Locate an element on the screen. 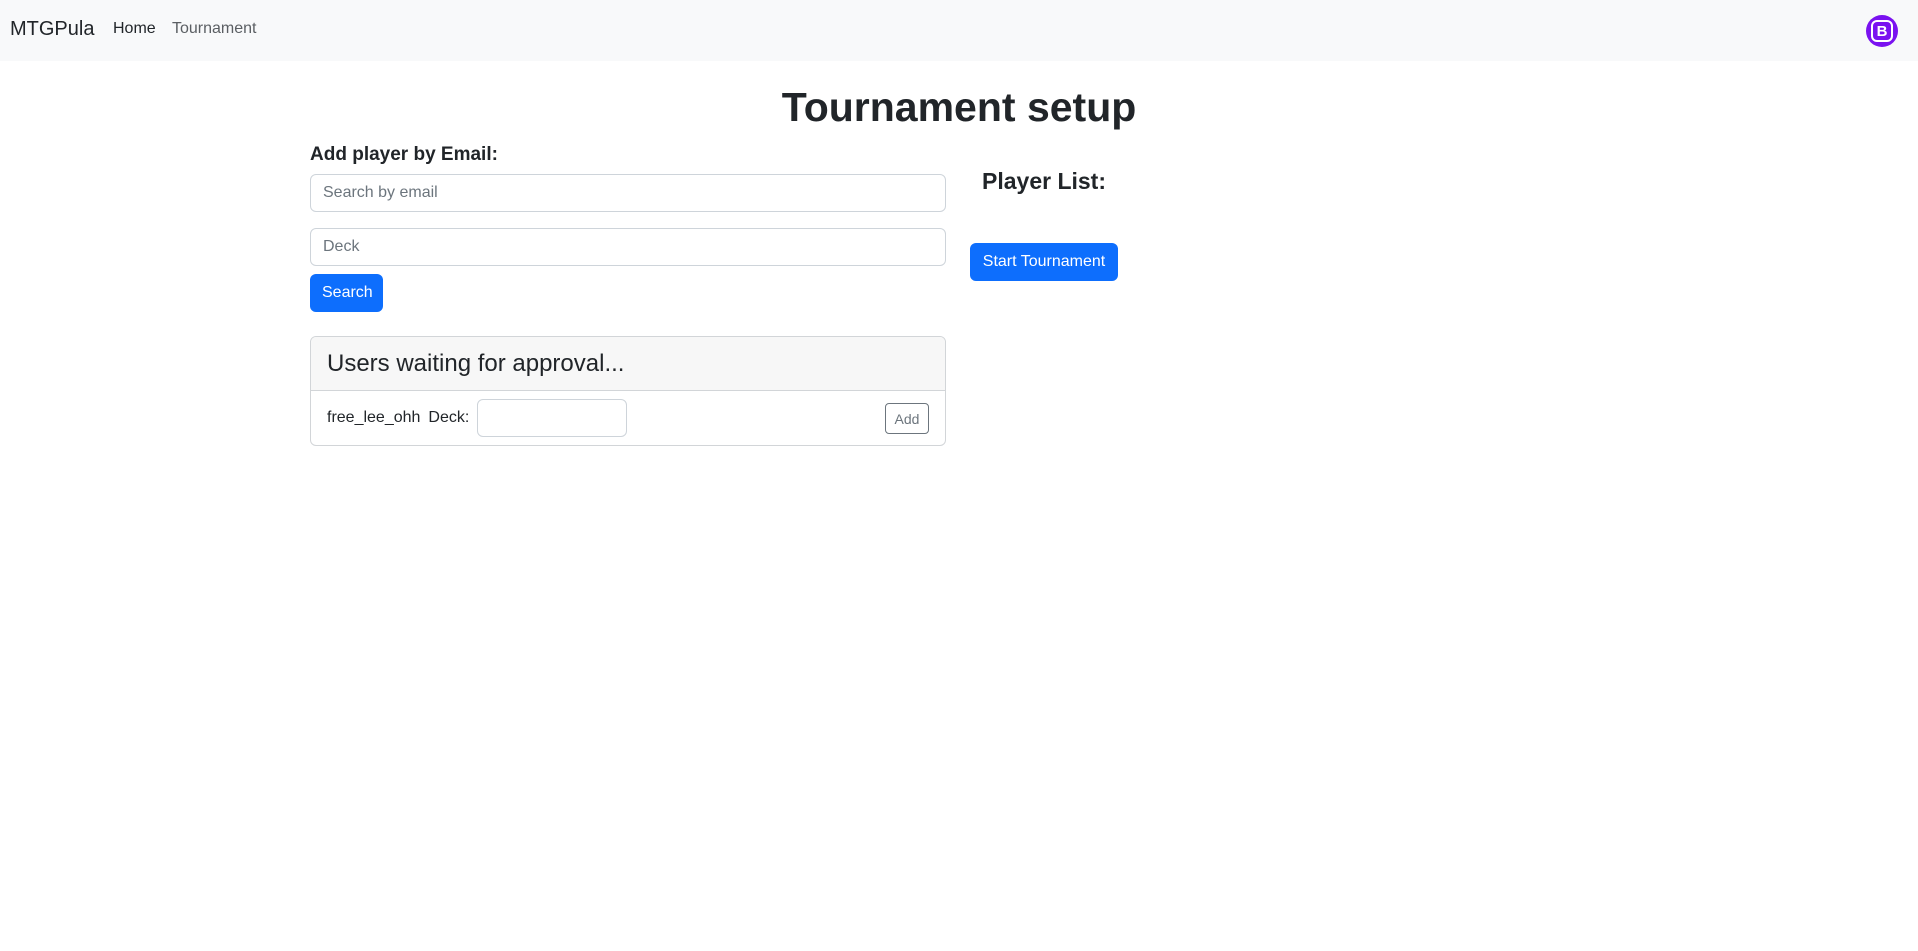 This screenshot has width=1918, height=951. brand-link: MTGPula is located at coordinates (52, 29).